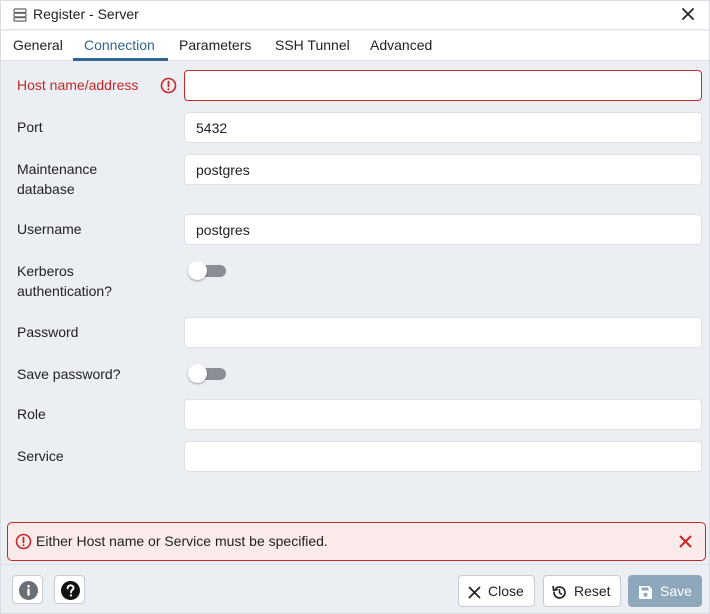 The height and width of the screenshot is (614, 710). What do you see at coordinates (120, 59) in the screenshot?
I see `active-tab-indicator` at bounding box center [120, 59].